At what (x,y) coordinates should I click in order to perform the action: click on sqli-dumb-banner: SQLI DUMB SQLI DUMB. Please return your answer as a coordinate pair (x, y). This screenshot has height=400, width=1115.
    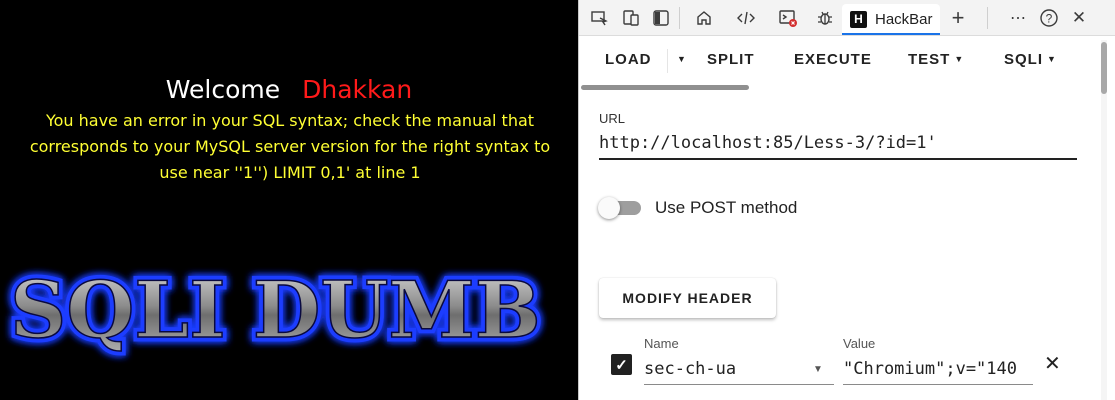
    Looking at the image, I should click on (276, 311).